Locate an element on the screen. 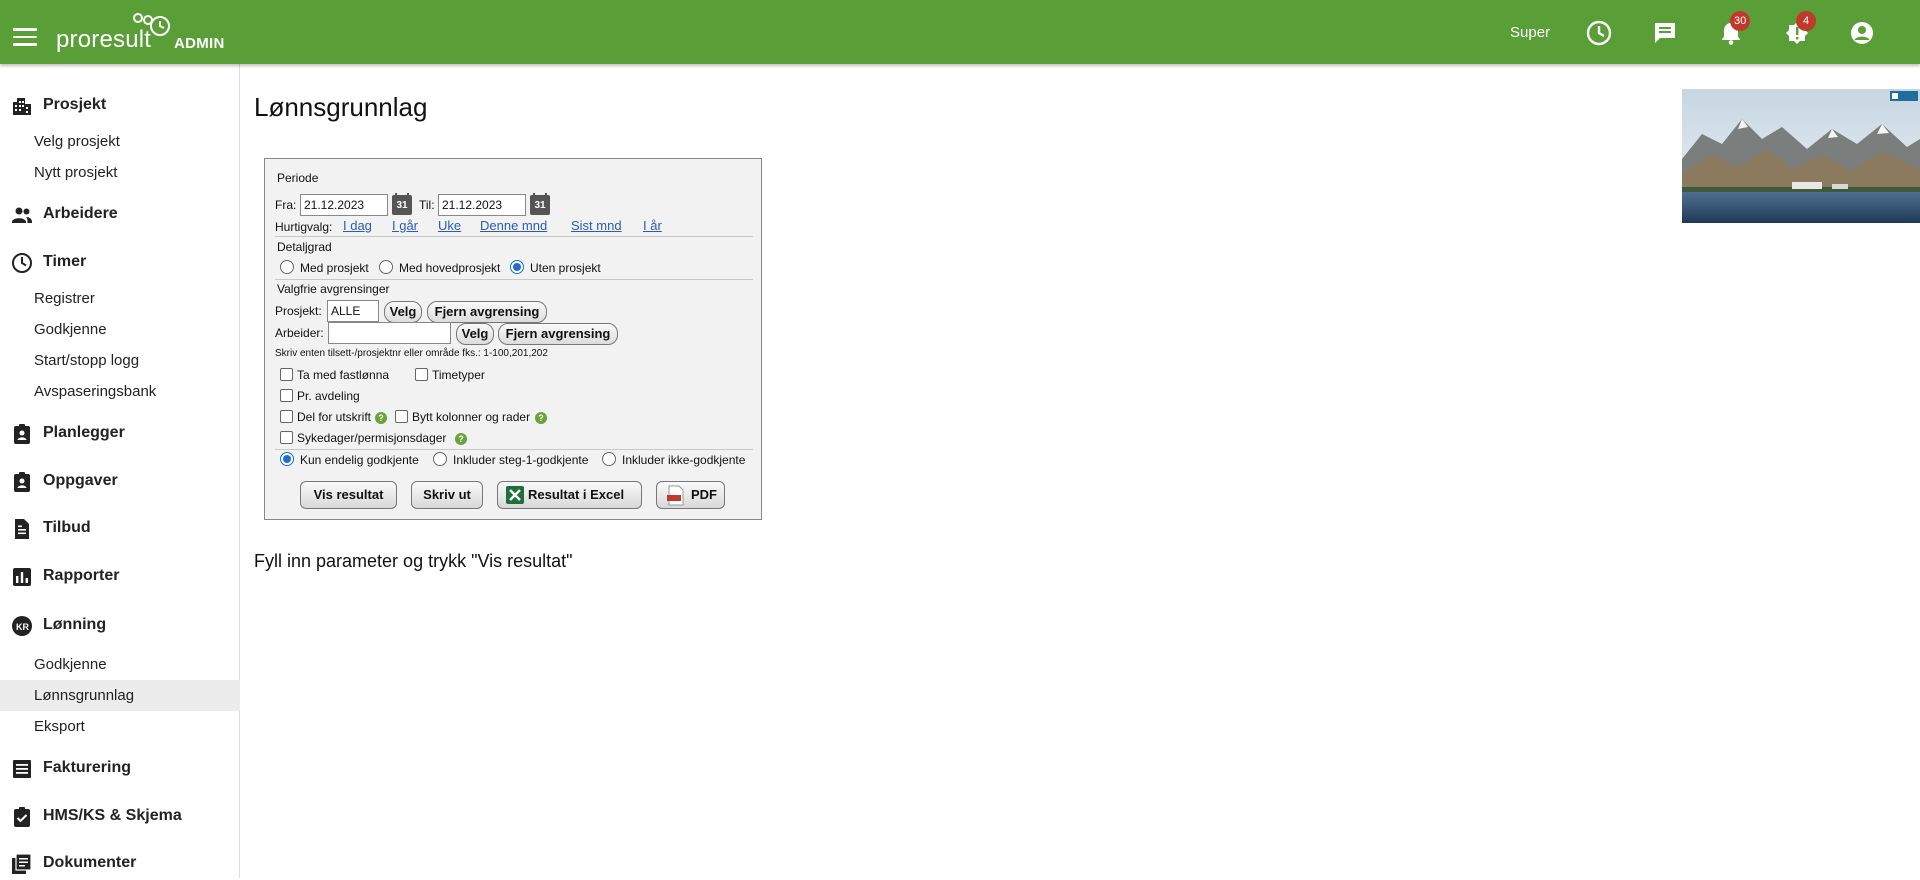 The height and width of the screenshot is (880, 1920). nav-lonning: KR Lønning is located at coordinates (120, 624).